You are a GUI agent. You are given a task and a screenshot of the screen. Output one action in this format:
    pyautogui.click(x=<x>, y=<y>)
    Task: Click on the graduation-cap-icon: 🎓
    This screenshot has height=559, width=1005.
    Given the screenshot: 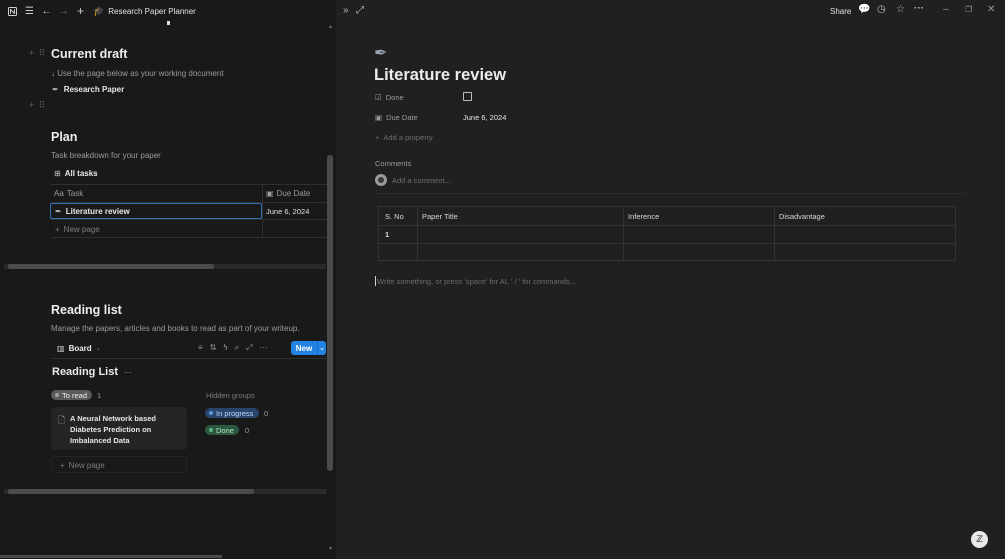 What is the action you would take?
    pyautogui.click(x=99, y=10)
    